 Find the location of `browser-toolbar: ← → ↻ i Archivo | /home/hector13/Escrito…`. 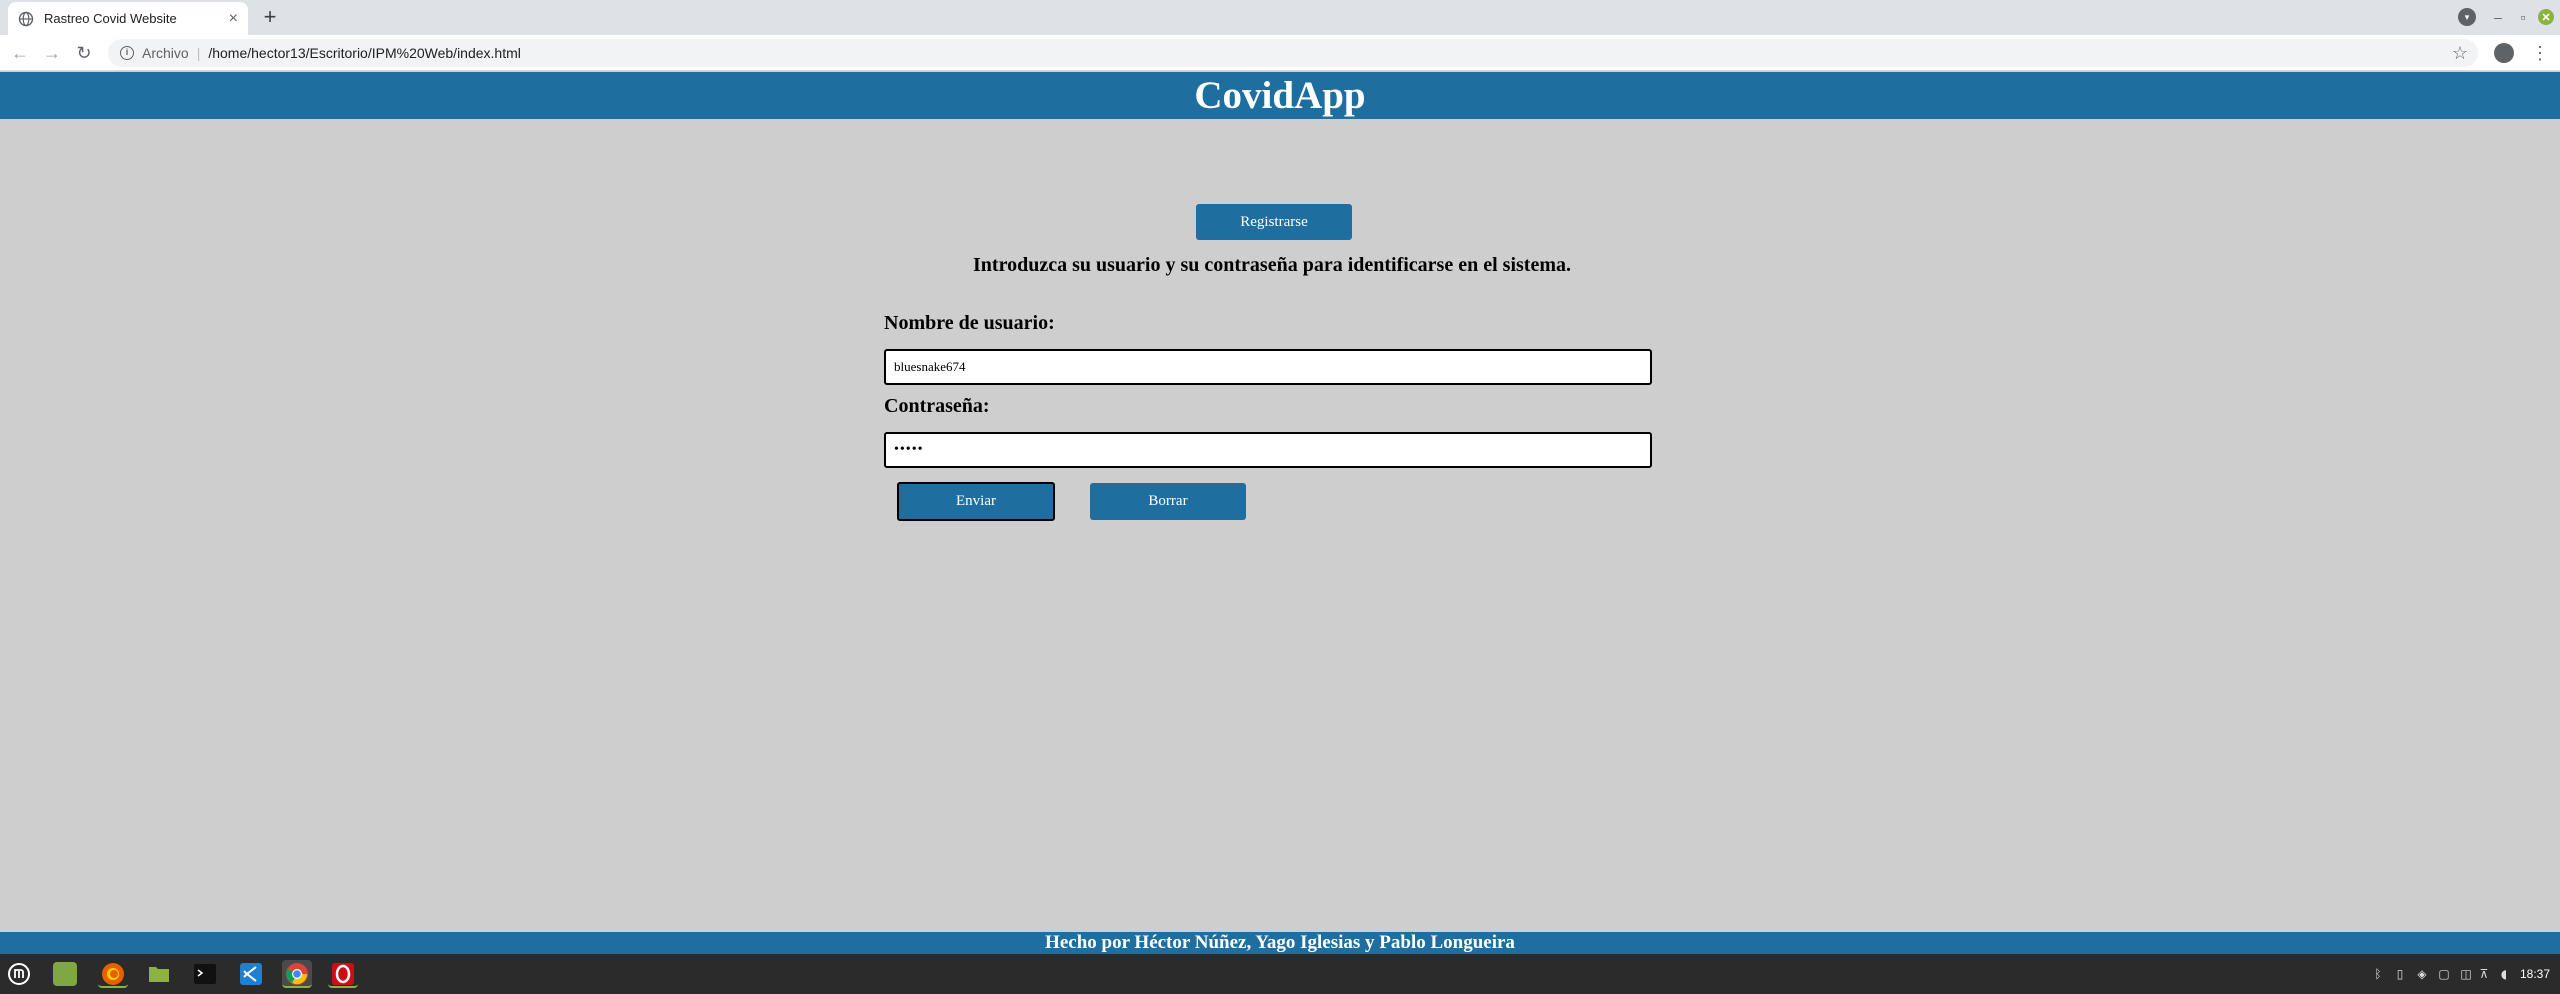

browser-toolbar: ← → ↻ i Archivo | /home/hector13/Escrito… is located at coordinates (1280, 53).